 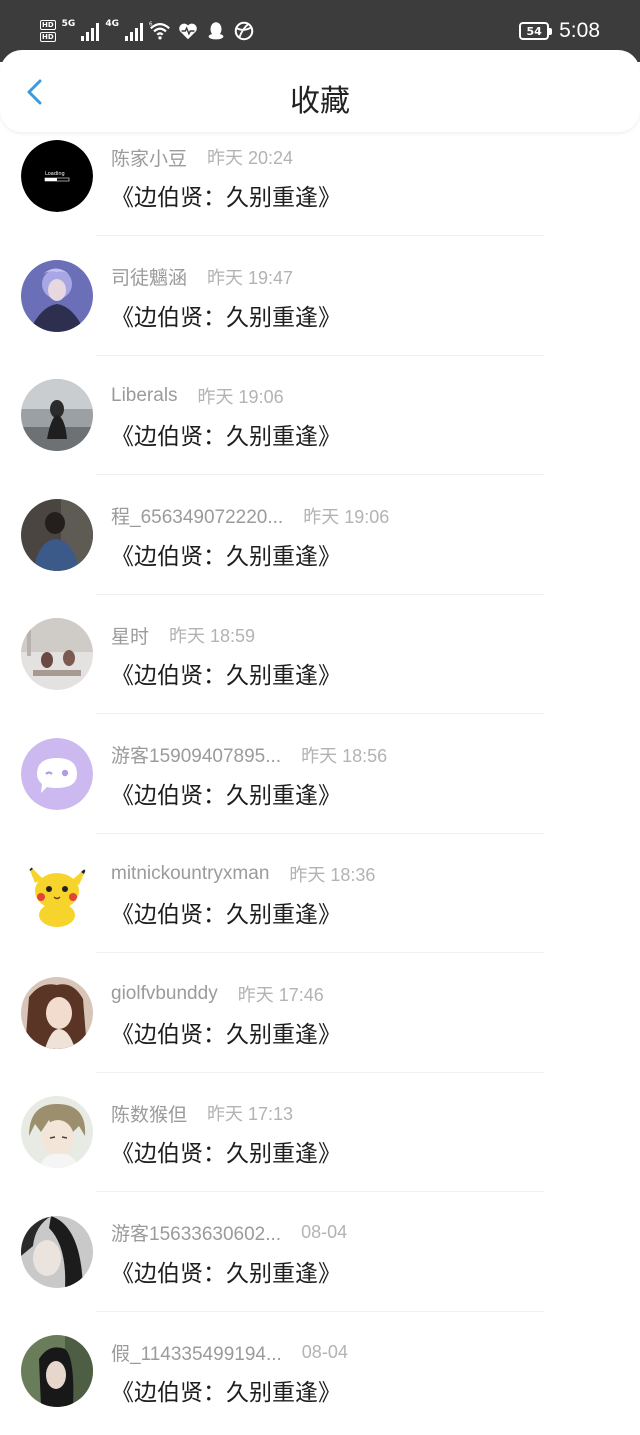 I want to click on battery-level: 54, so click(x=534, y=31).